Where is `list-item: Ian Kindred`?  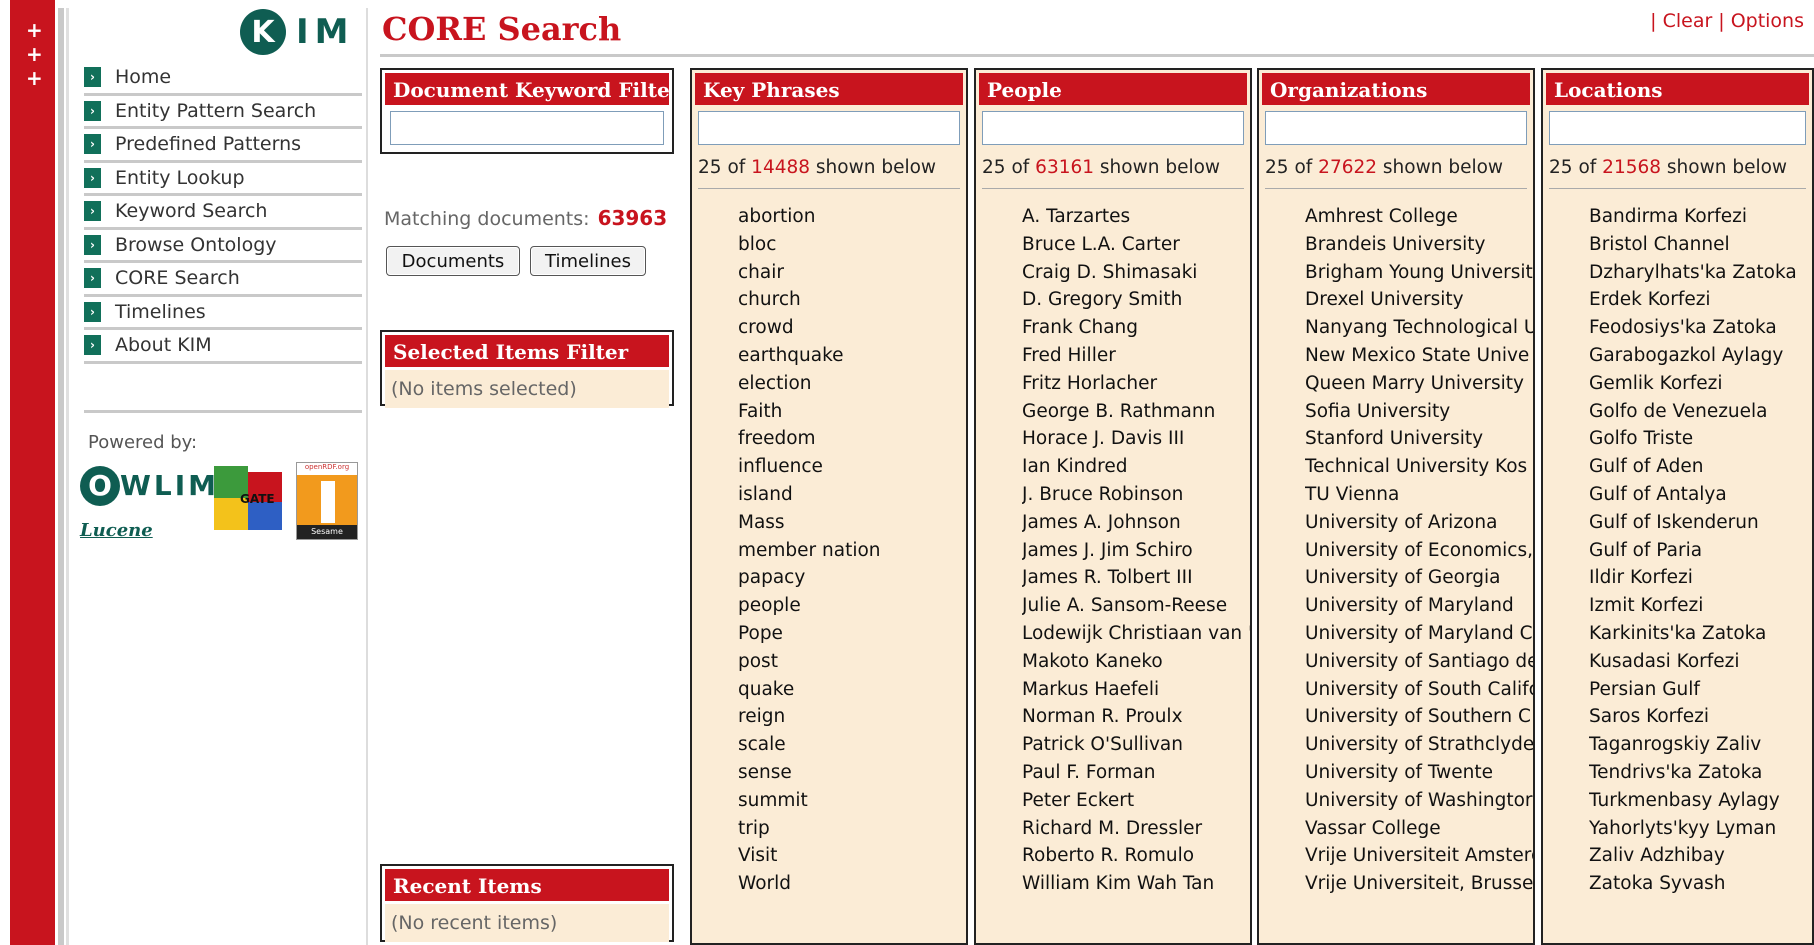 list-item: Ian Kindred is located at coordinates (1136, 467).